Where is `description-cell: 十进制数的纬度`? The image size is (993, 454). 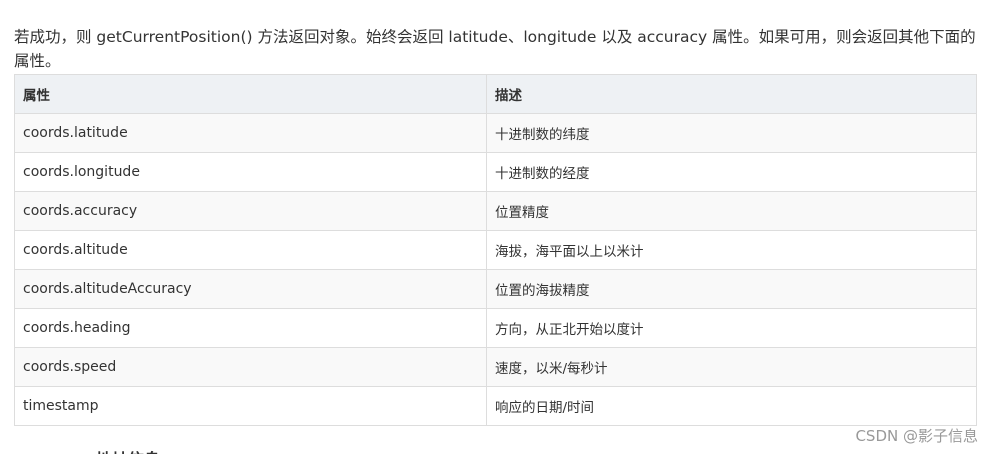 description-cell: 十进制数的纬度 is located at coordinates (731, 133).